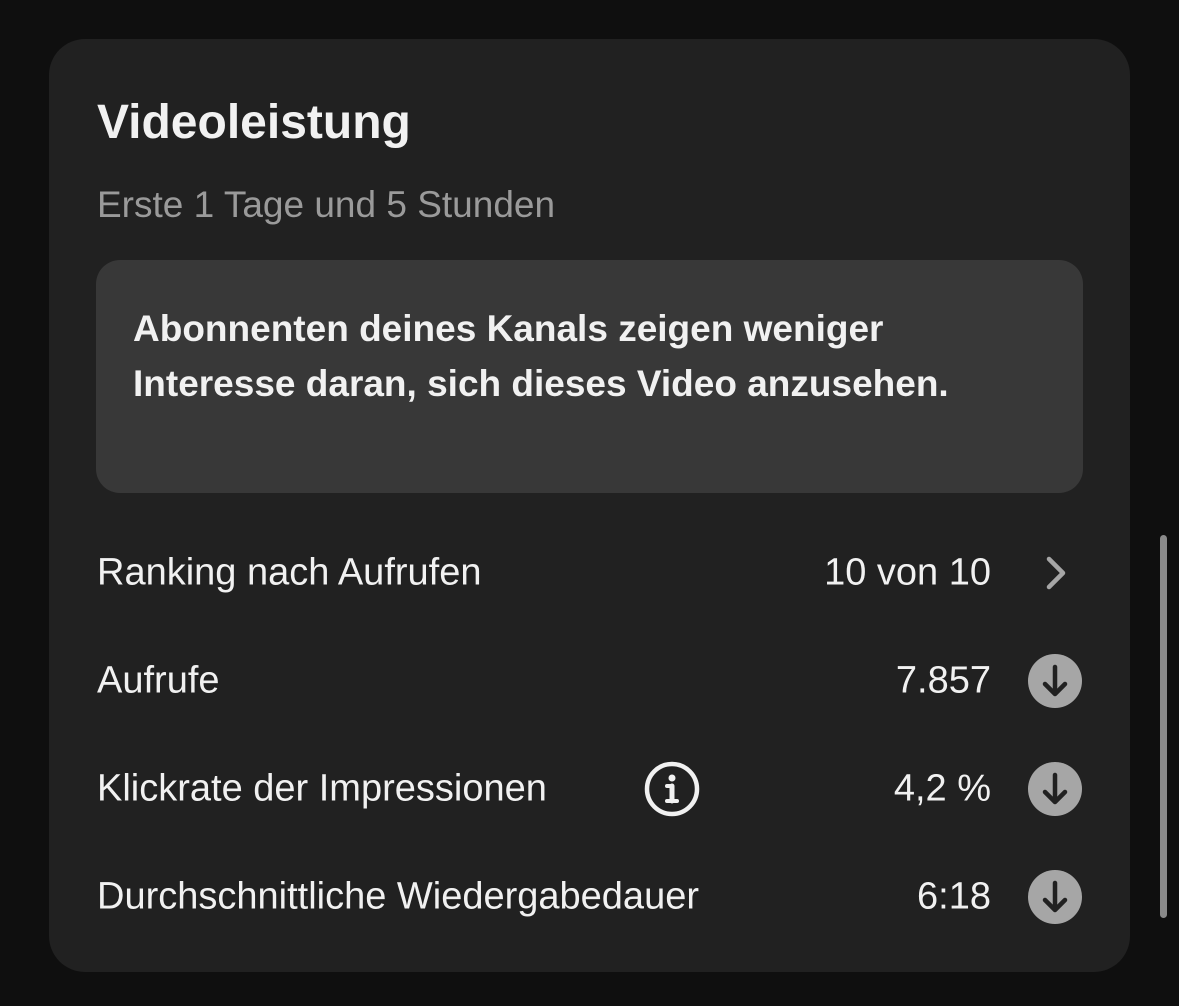 The image size is (1179, 1006). What do you see at coordinates (326, 204) in the screenshot?
I see `card-subtitle: Erste 1 Tage und 5 Stunden` at bounding box center [326, 204].